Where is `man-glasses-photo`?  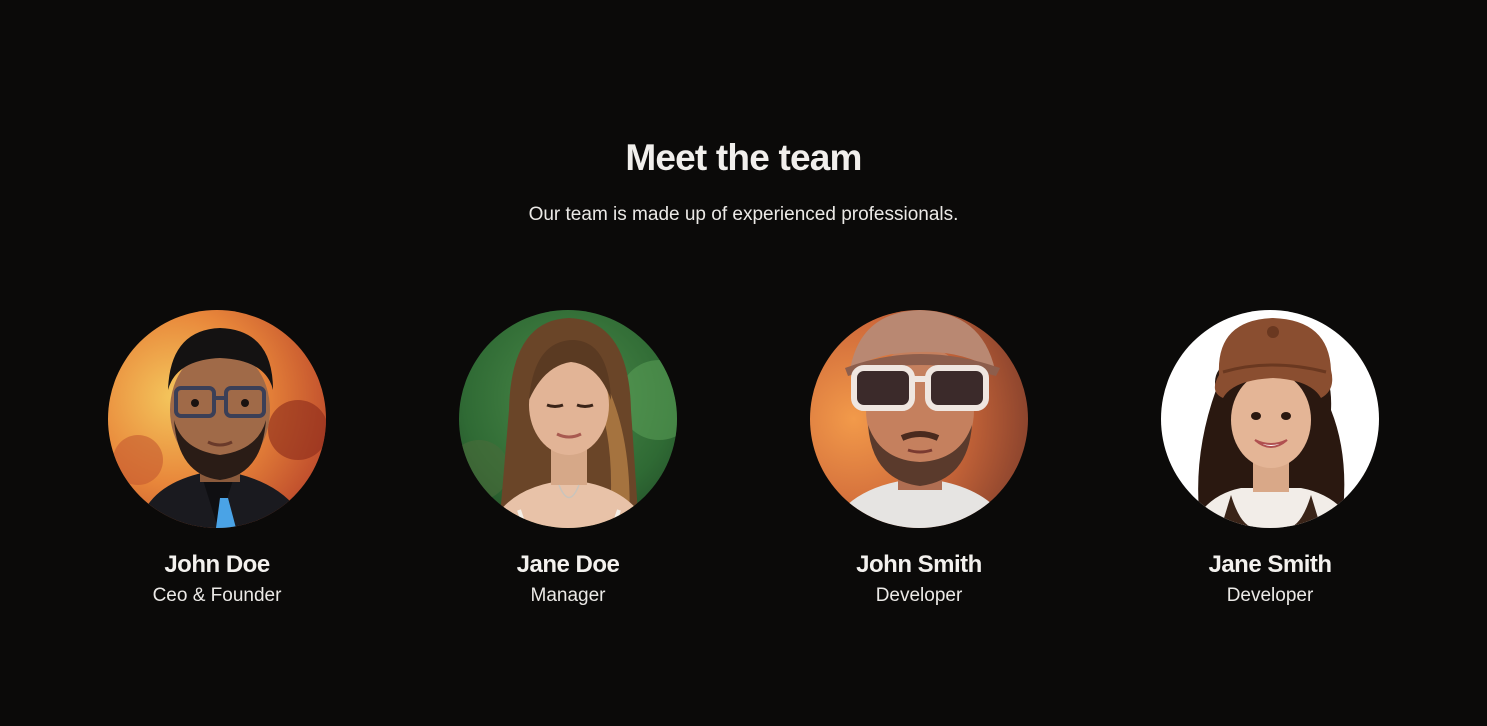 man-glasses-photo is located at coordinates (217, 419).